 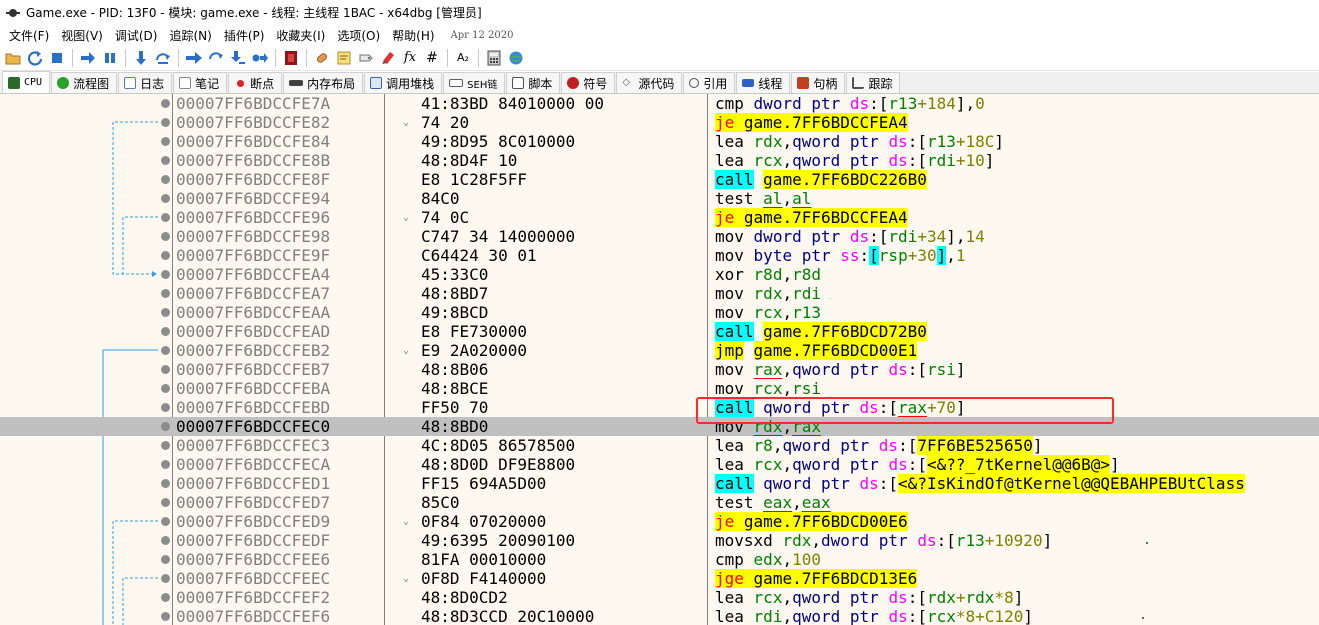 I want to click on about-icon, so click(x=516, y=58).